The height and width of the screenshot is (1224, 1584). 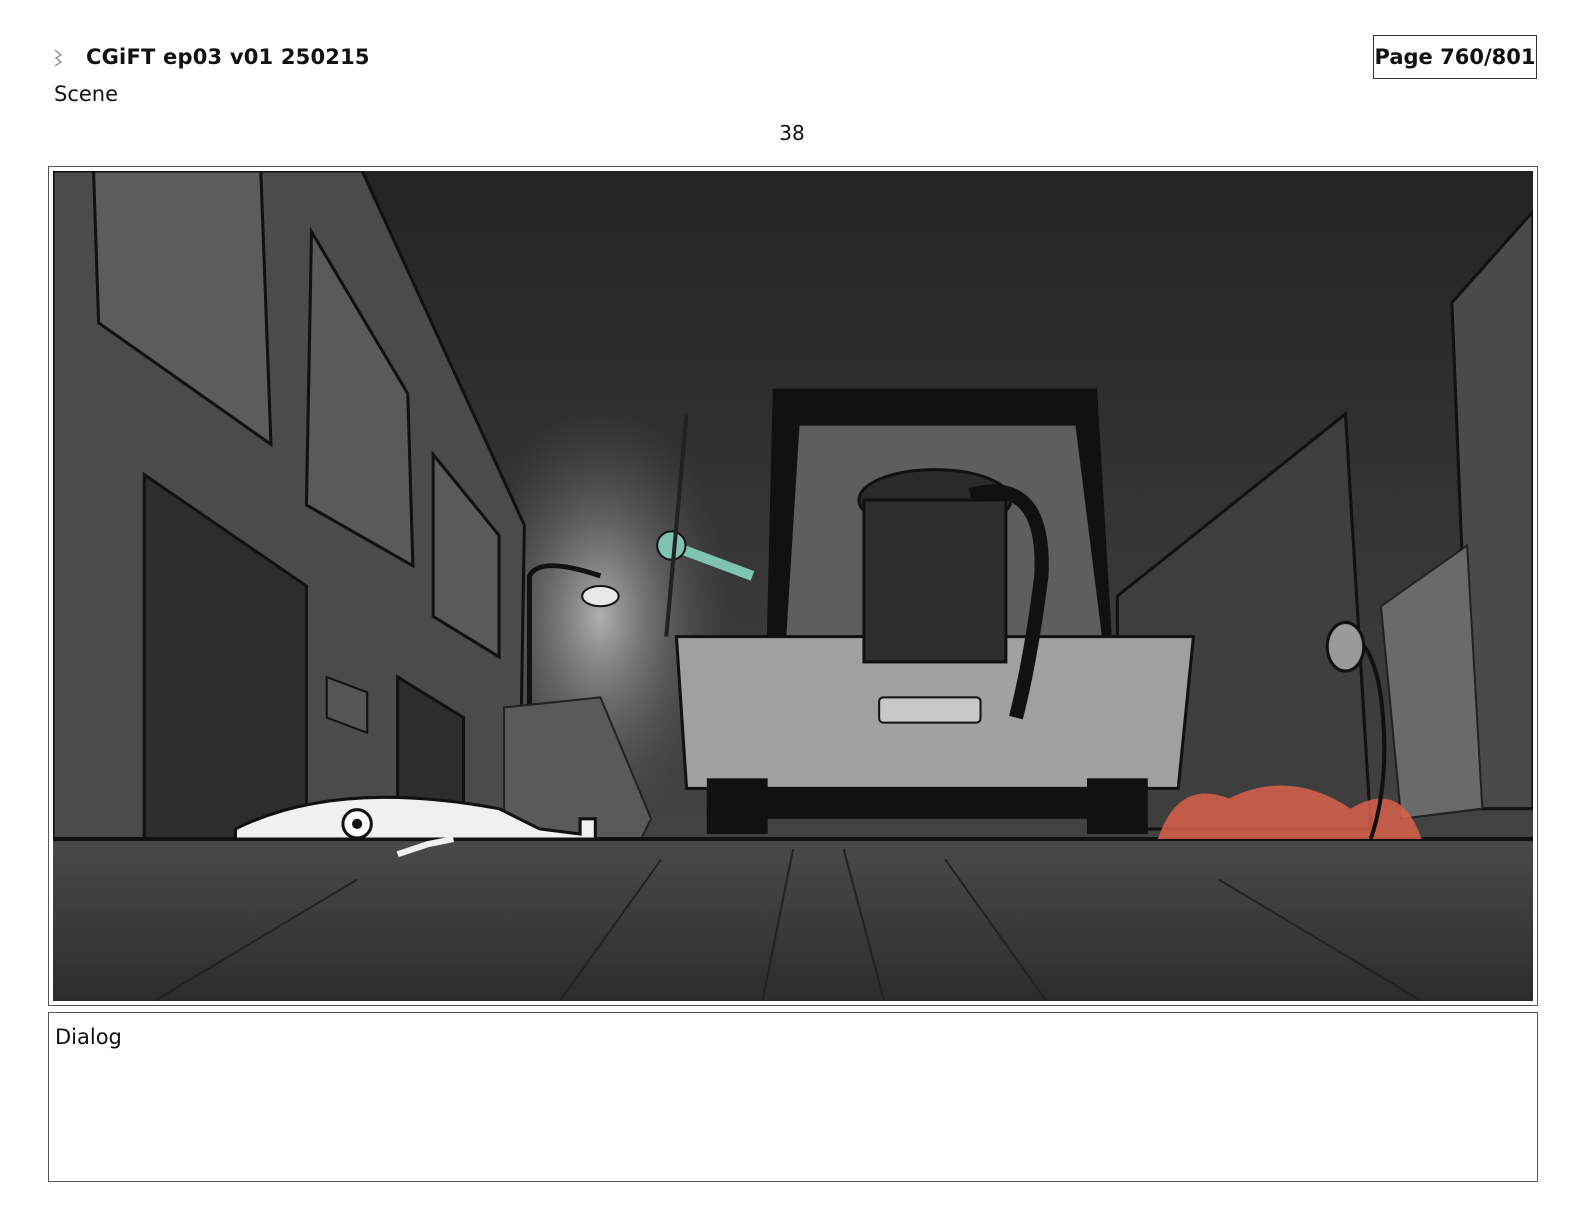 What do you see at coordinates (793, 1097) in the screenshot?
I see `dialog-box: Dialog` at bounding box center [793, 1097].